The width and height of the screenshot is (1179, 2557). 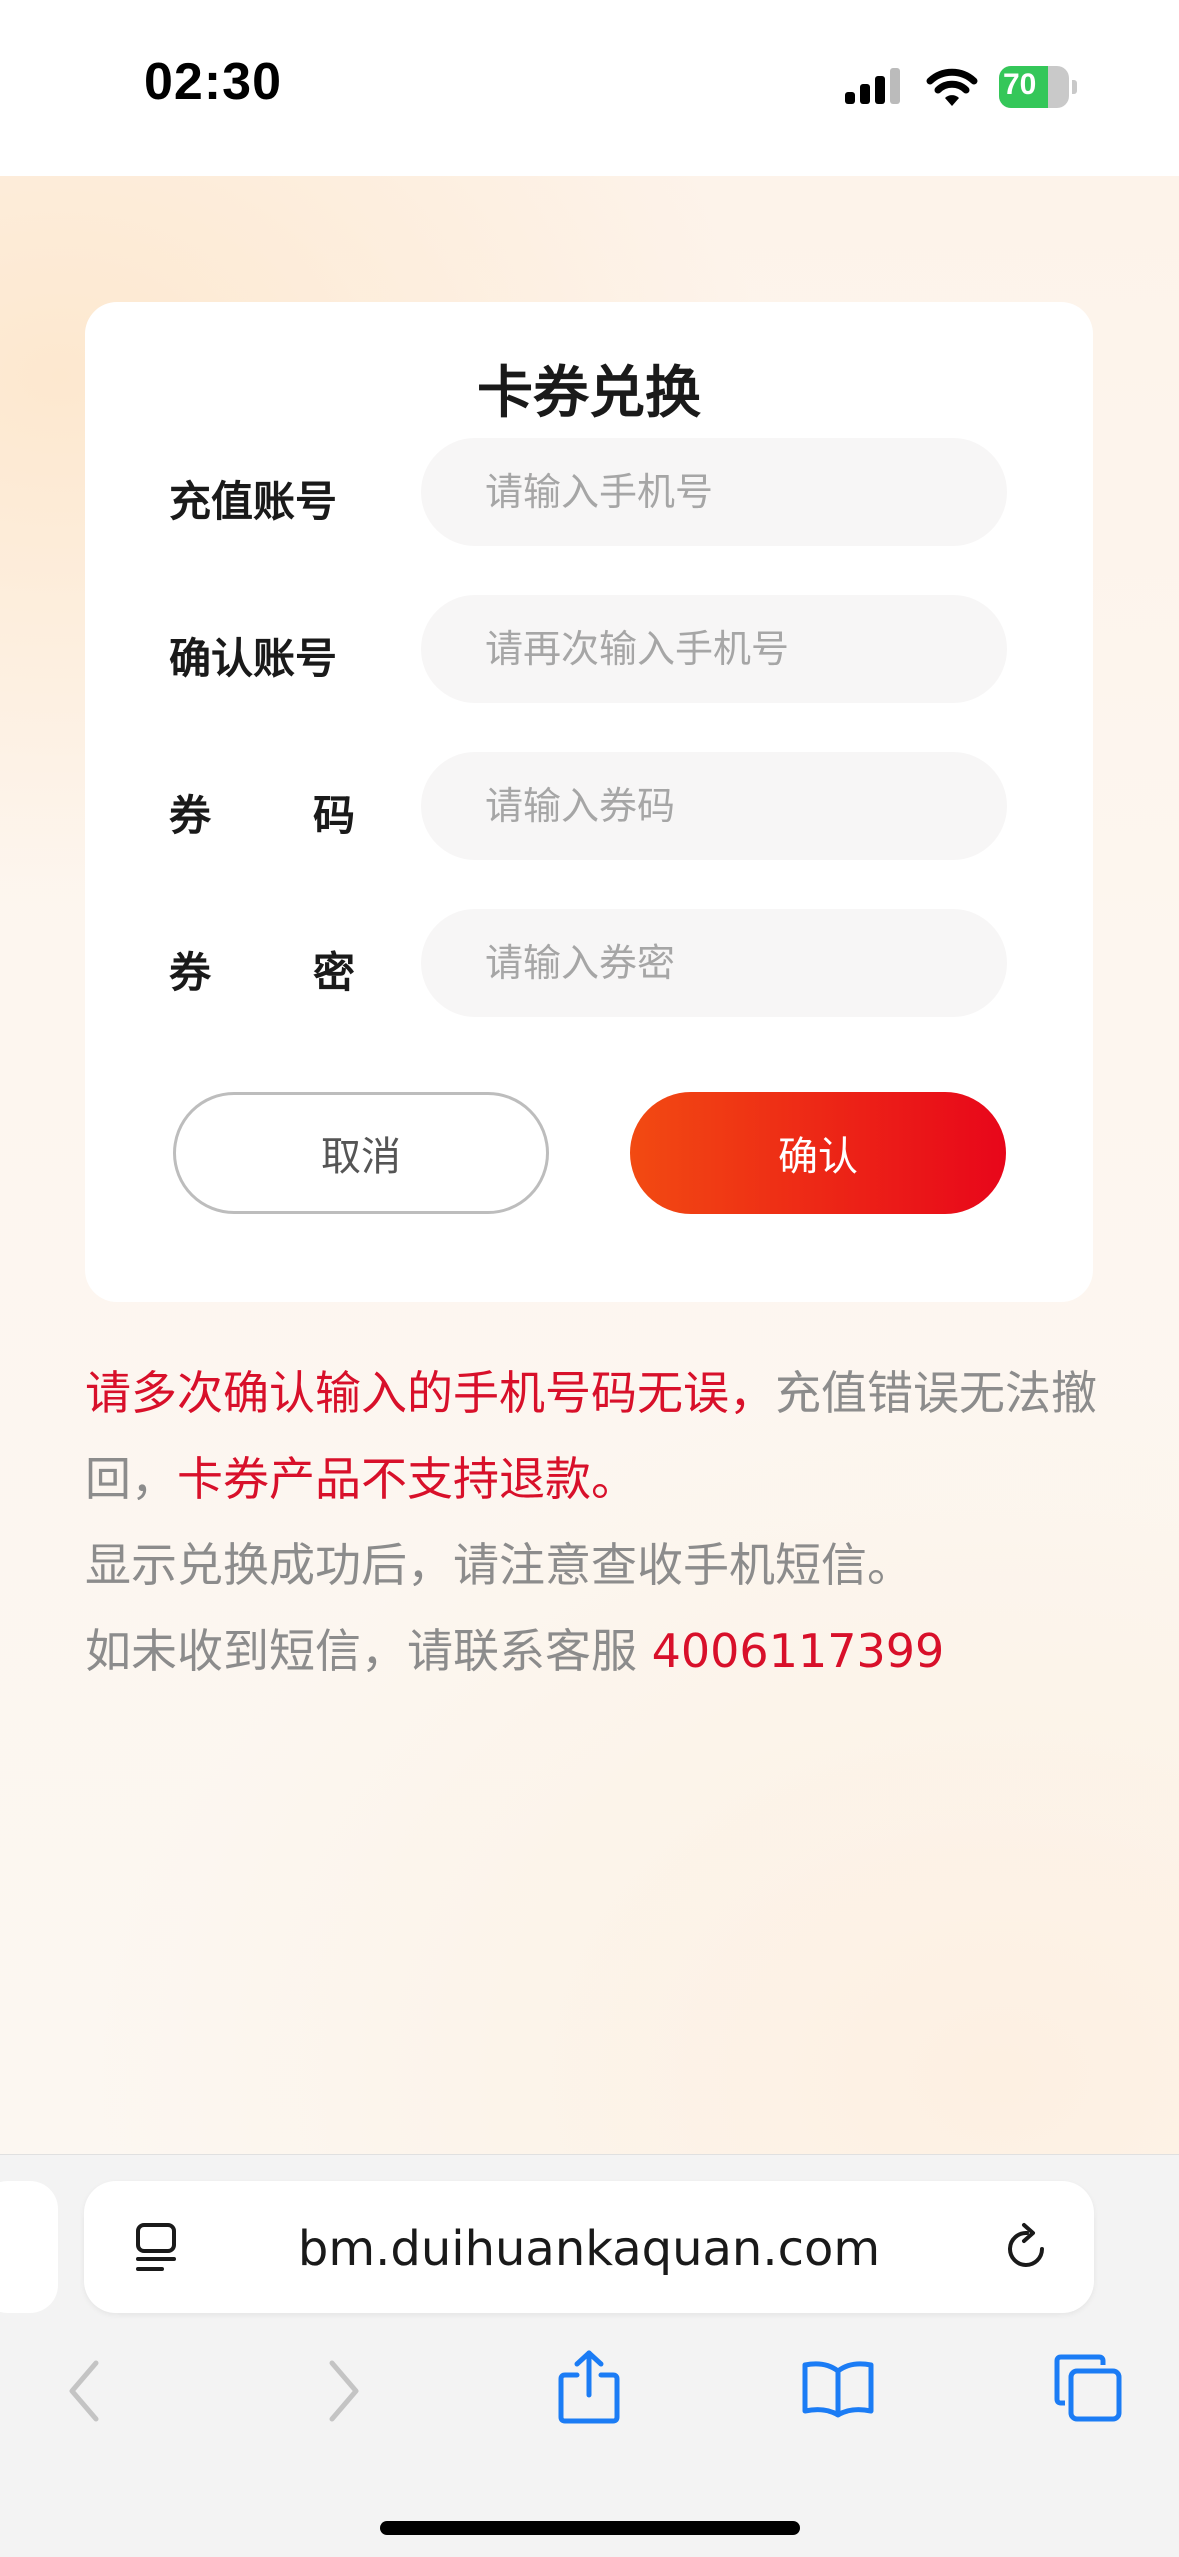 What do you see at coordinates (253, 658) in the screenshot?
I see `confirm-account-label: 确认账号` at bounding box center [253, 658].